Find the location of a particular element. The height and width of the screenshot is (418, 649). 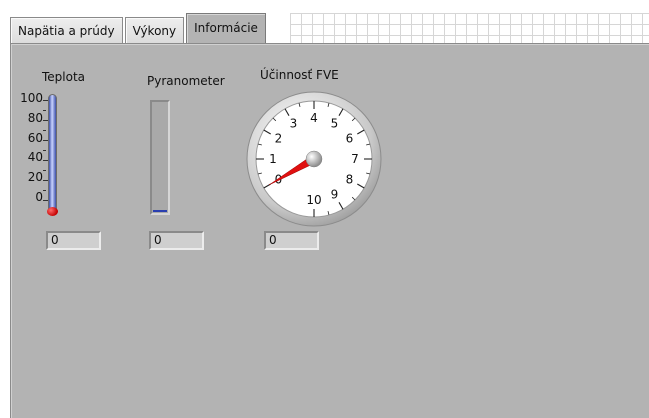

gauge-tick-label: 4 is located at coordinates (314, 118).